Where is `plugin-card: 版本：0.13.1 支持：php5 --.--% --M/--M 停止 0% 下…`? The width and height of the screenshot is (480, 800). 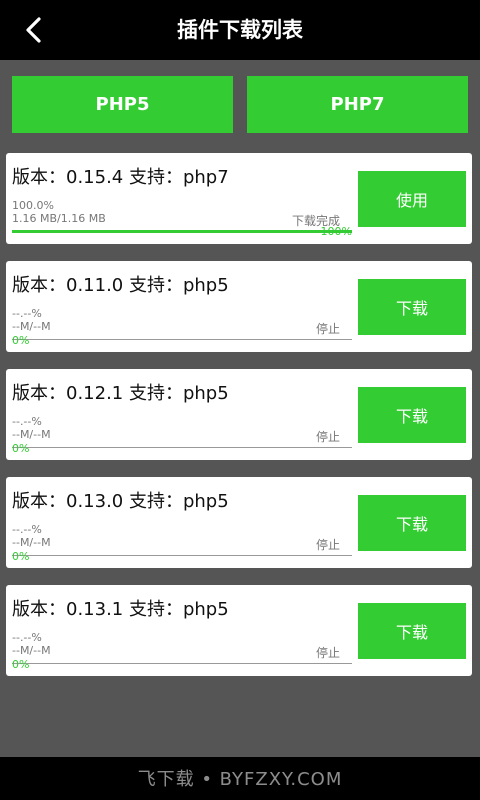
plugin-card: 版本：0.13.1 支持：php5 --.--% --M/--M 停止 0% 下… is located at coordinates (239, 630).